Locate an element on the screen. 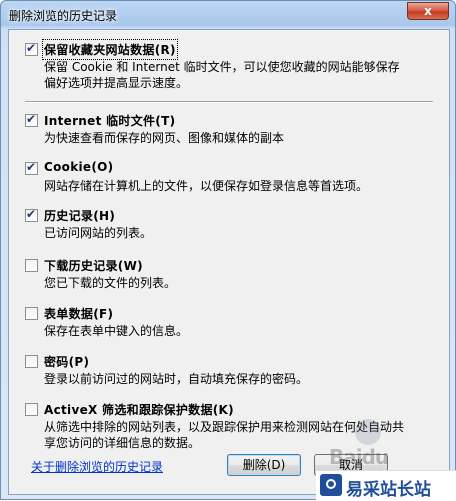  option-description: 已访问网站的列表。 is located at coordinates (98, 233).